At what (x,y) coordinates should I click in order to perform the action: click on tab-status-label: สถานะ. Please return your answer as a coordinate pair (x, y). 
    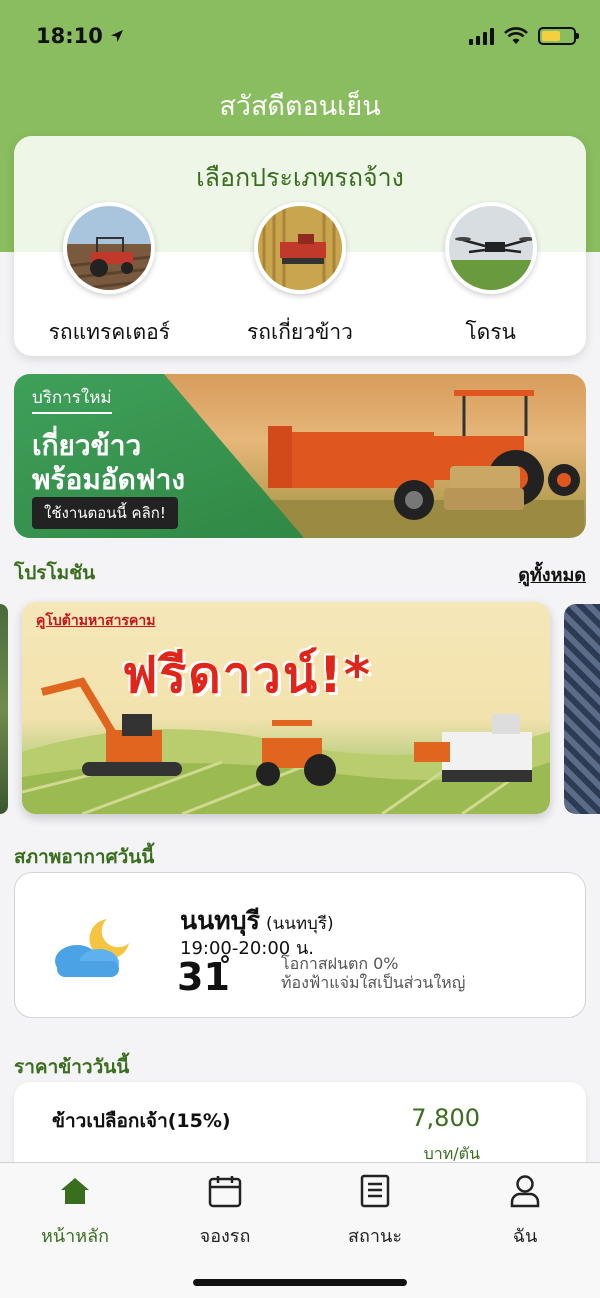
    Looking at the image, I should click on (375, 1236).